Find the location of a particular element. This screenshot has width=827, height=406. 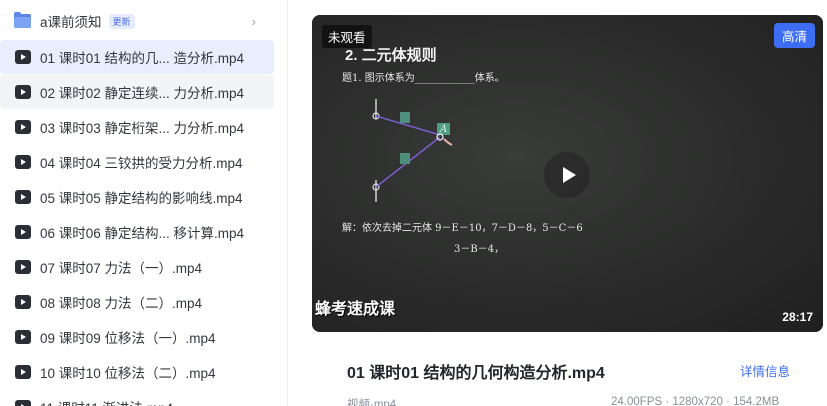

list-item-label: 03 课时03 静定桁架... 力分析.mp4 is located at coordinates (142, 128).